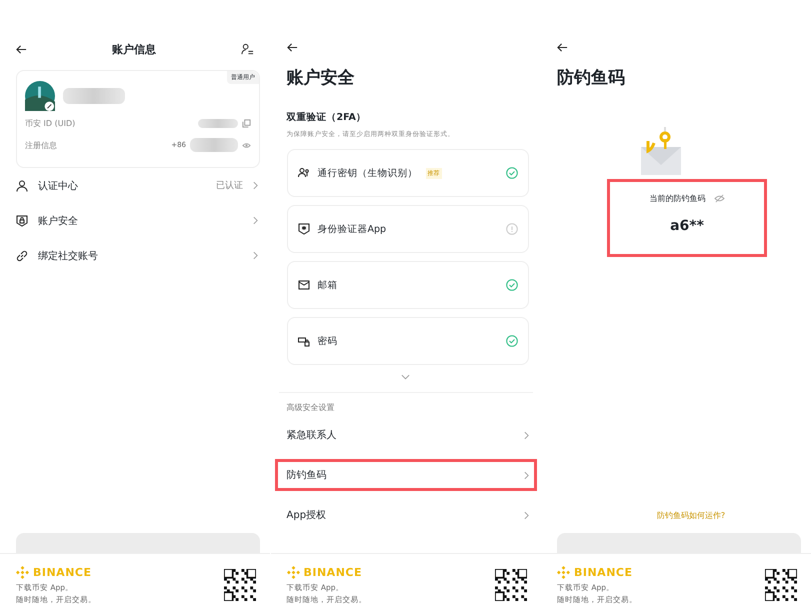  Describe the element at coordinates (405, 475) in the screenshot. I see `menu-item: 防钓鱼码` at that location.